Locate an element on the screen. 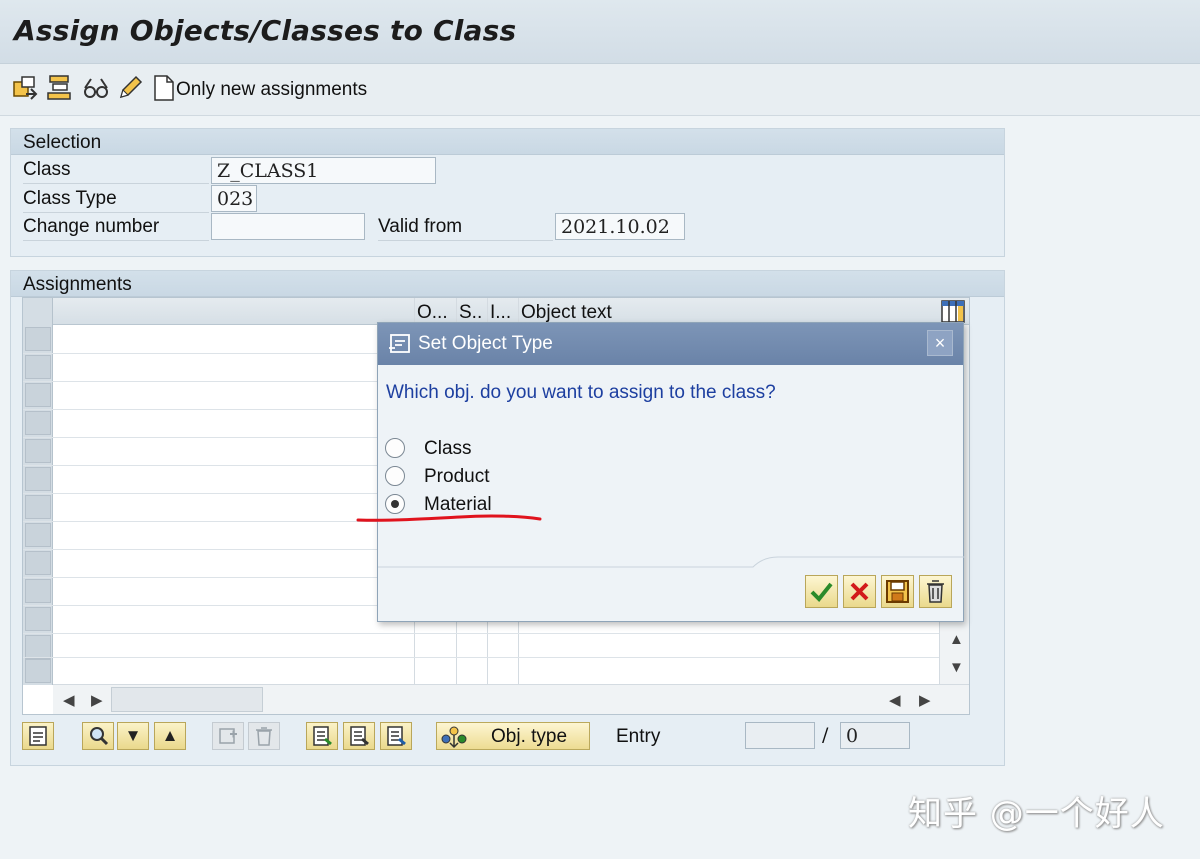  radio-product is located at coordinates (395, 476).